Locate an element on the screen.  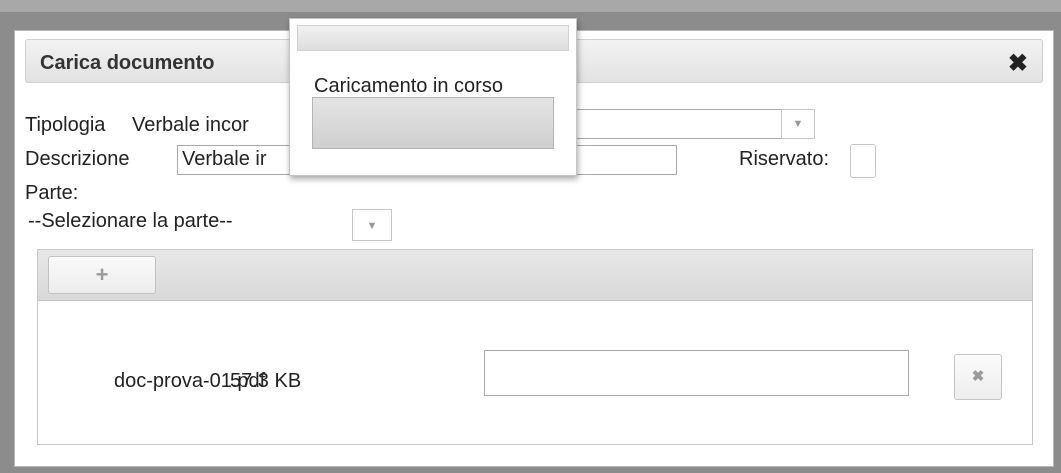
riservato-label: Riservato: is located at coordinates (784, 159).